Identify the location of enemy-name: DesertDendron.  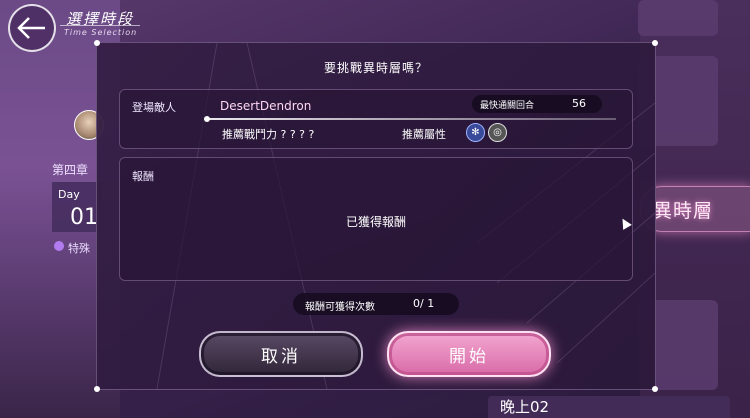
(266, 106).